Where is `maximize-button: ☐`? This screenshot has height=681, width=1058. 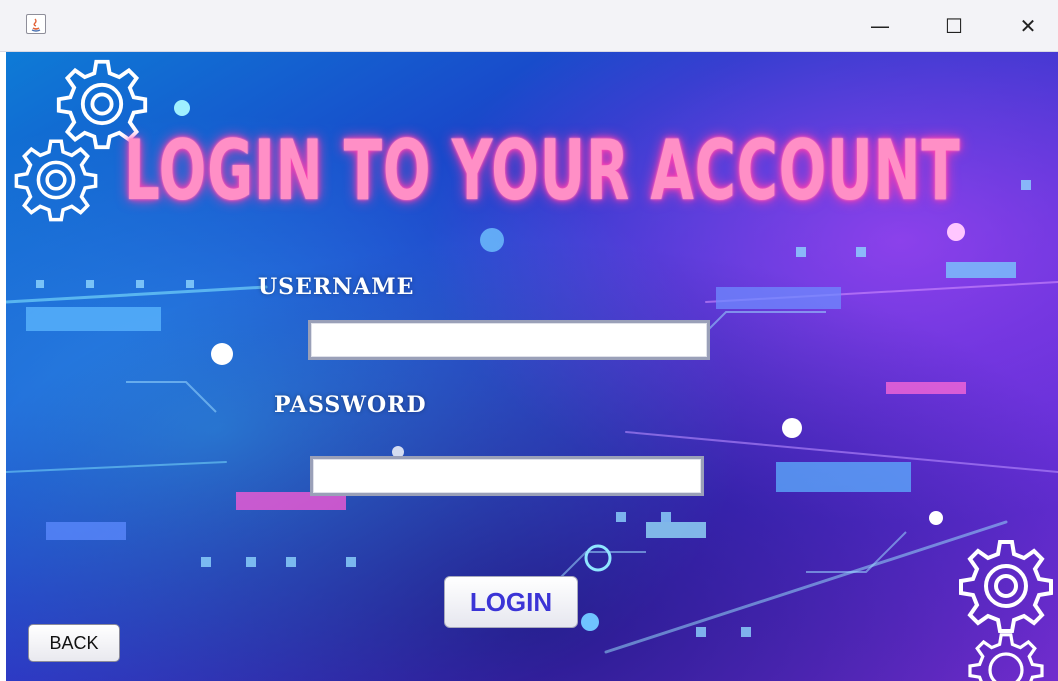 maximize-button: ☐ is located at coordinates (954, 26).